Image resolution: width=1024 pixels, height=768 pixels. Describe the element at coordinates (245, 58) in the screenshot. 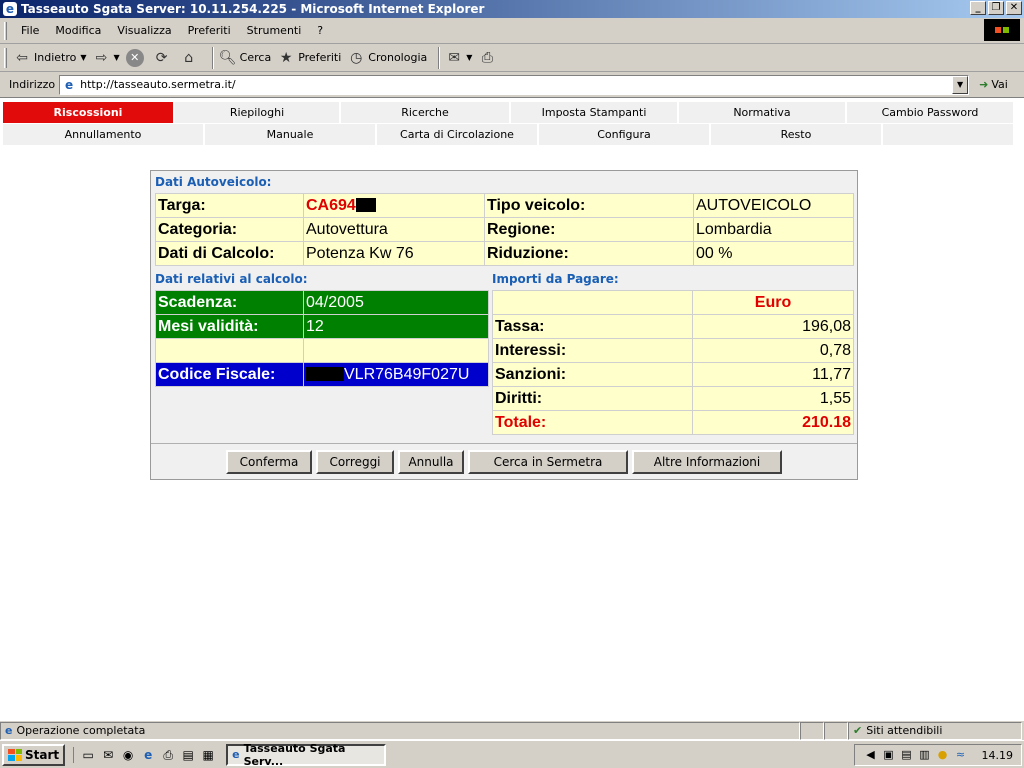

I see `search-button: 🔍︎ Cerca` at that location.